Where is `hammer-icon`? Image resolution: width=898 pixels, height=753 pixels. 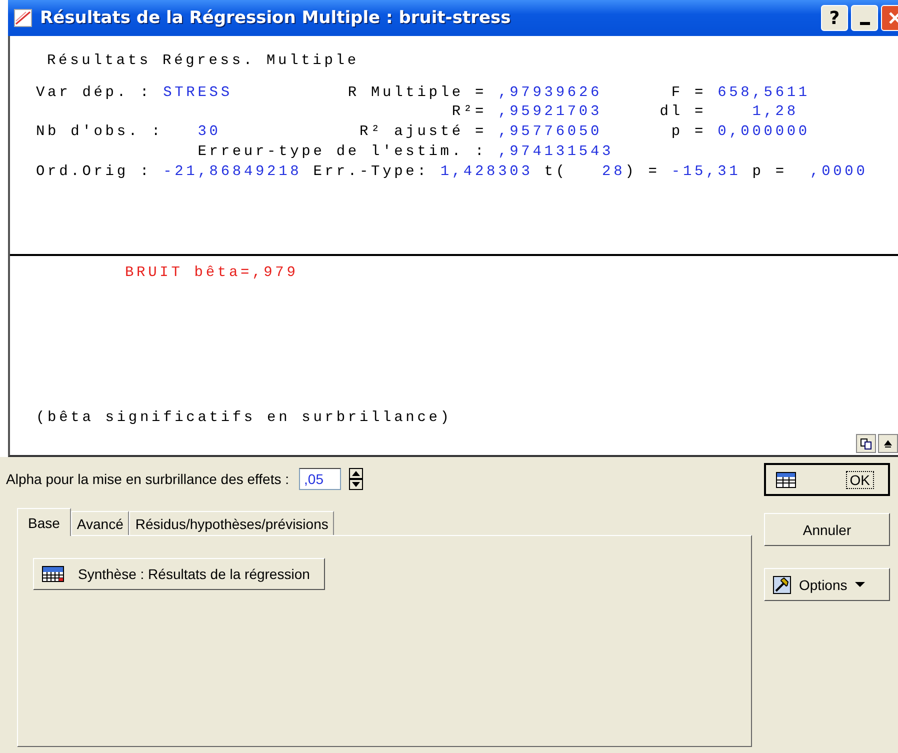
hammer-icon is located at coordinates (782, 585).